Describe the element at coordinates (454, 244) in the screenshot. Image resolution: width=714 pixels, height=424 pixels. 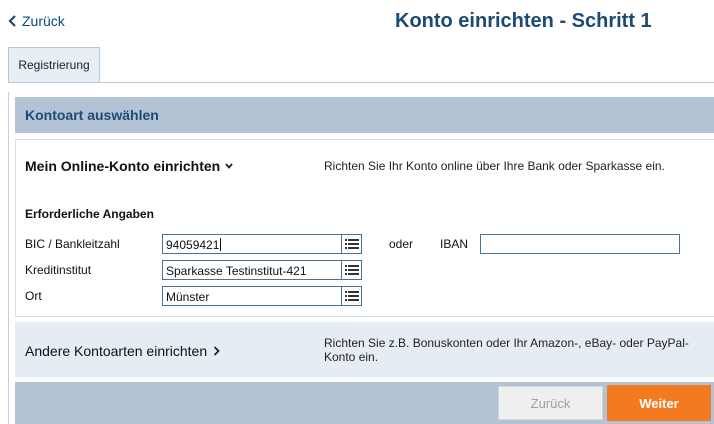
I see `iban-label: IBAN` at that location.